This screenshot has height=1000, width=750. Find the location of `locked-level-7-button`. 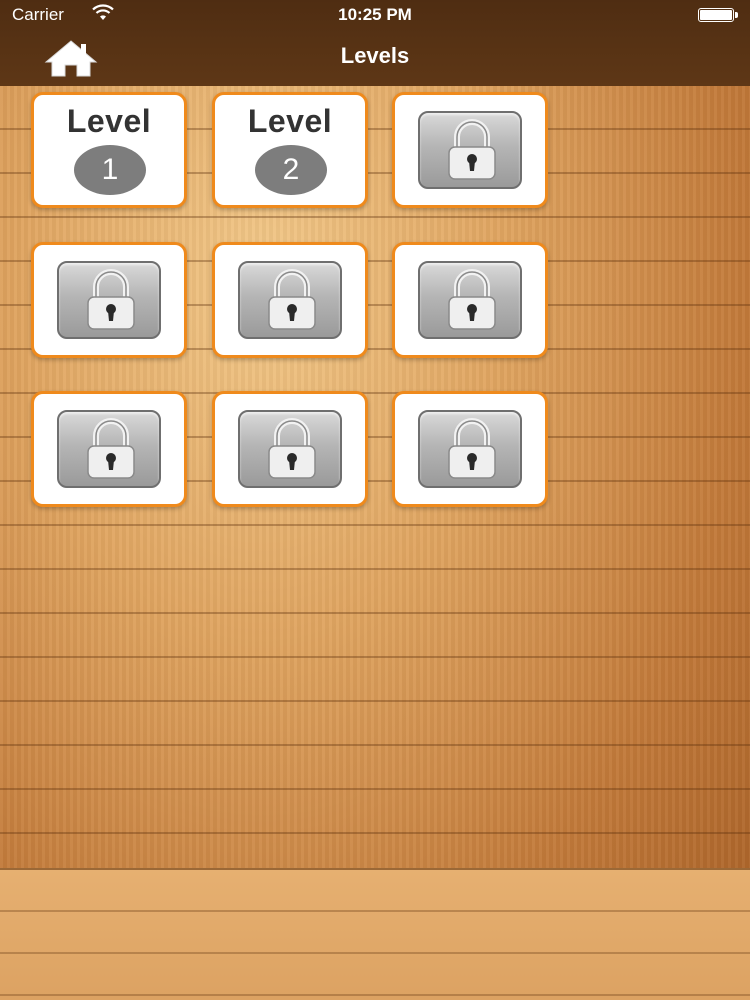

locked-level-7-button is located at coordinates (109, 449).